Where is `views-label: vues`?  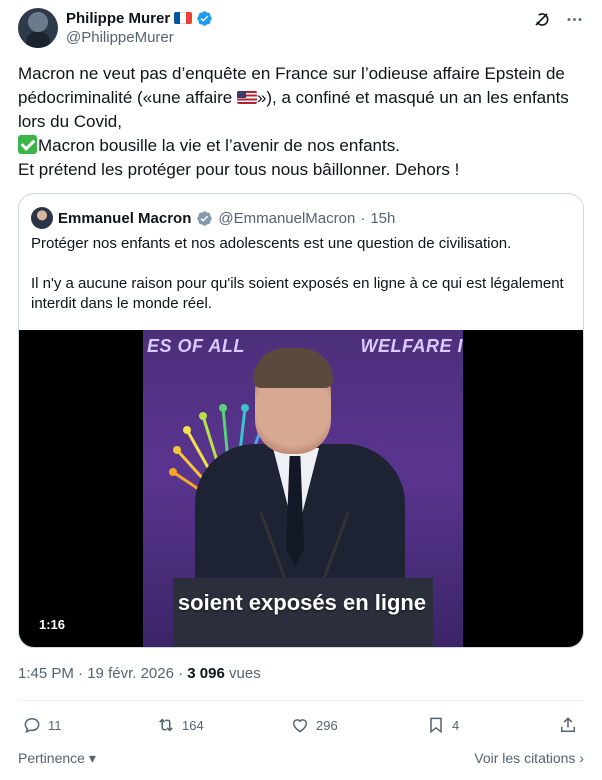
views-label: vues is located at coordinates (245, 673).